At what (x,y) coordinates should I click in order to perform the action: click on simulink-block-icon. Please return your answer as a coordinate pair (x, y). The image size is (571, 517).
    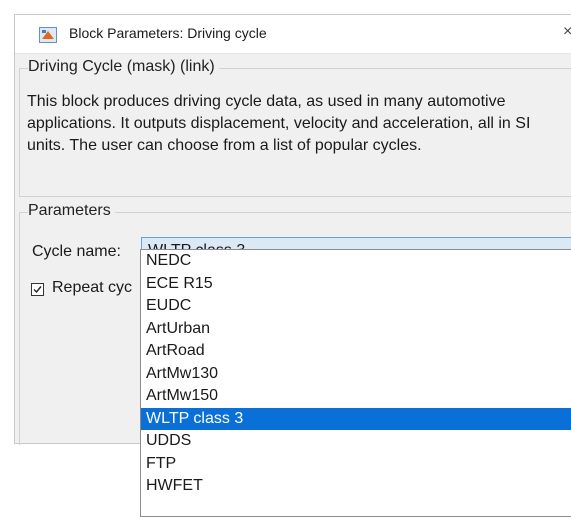
    Looking at the image, I should click on (48, 35).